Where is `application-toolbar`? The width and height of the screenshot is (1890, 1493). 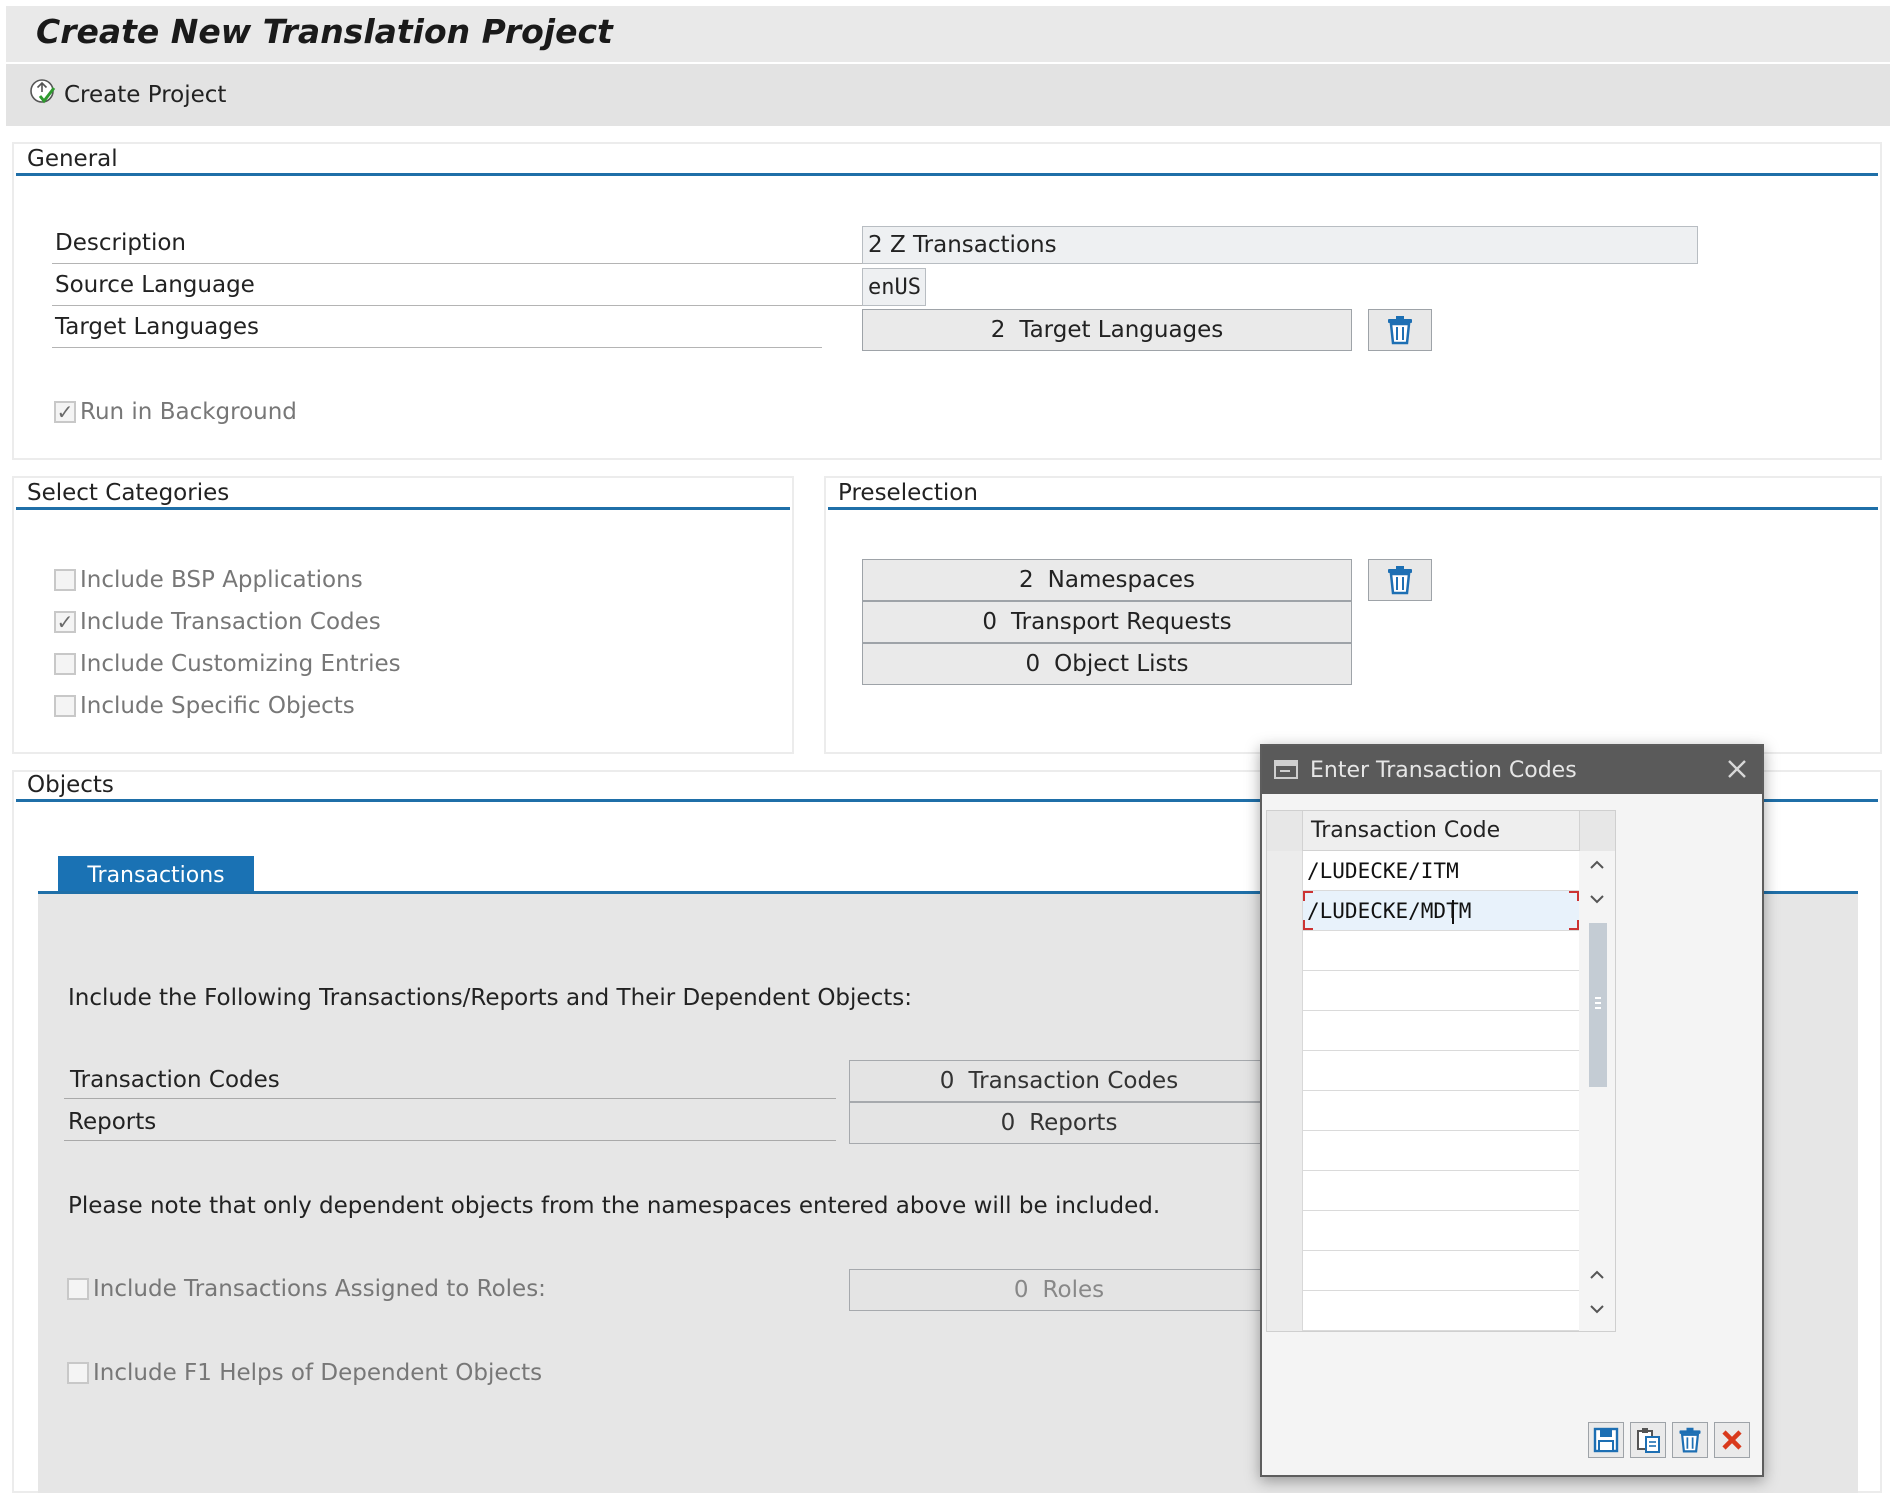
application-toolbar is located at coordinates (948, 95).